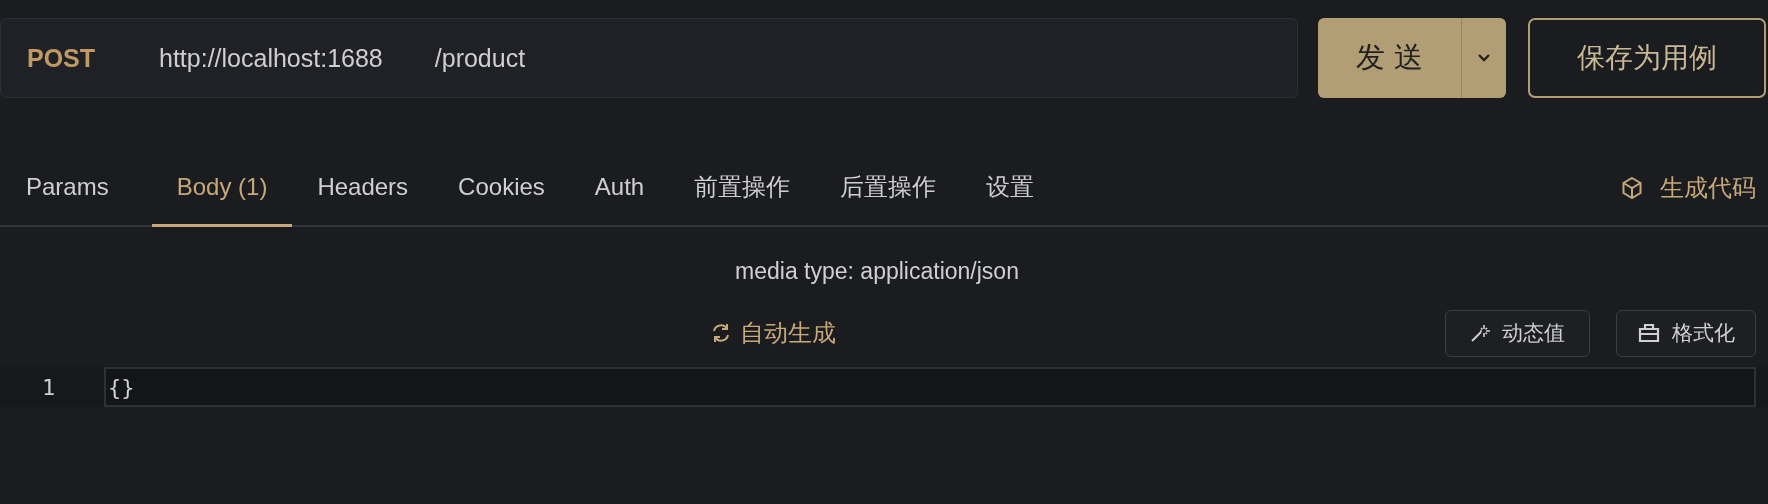 The image size is (1768, 504). Describe the element at coordinates (742, 188) in the screenshot. I see `tab: 前置操作` at that location.